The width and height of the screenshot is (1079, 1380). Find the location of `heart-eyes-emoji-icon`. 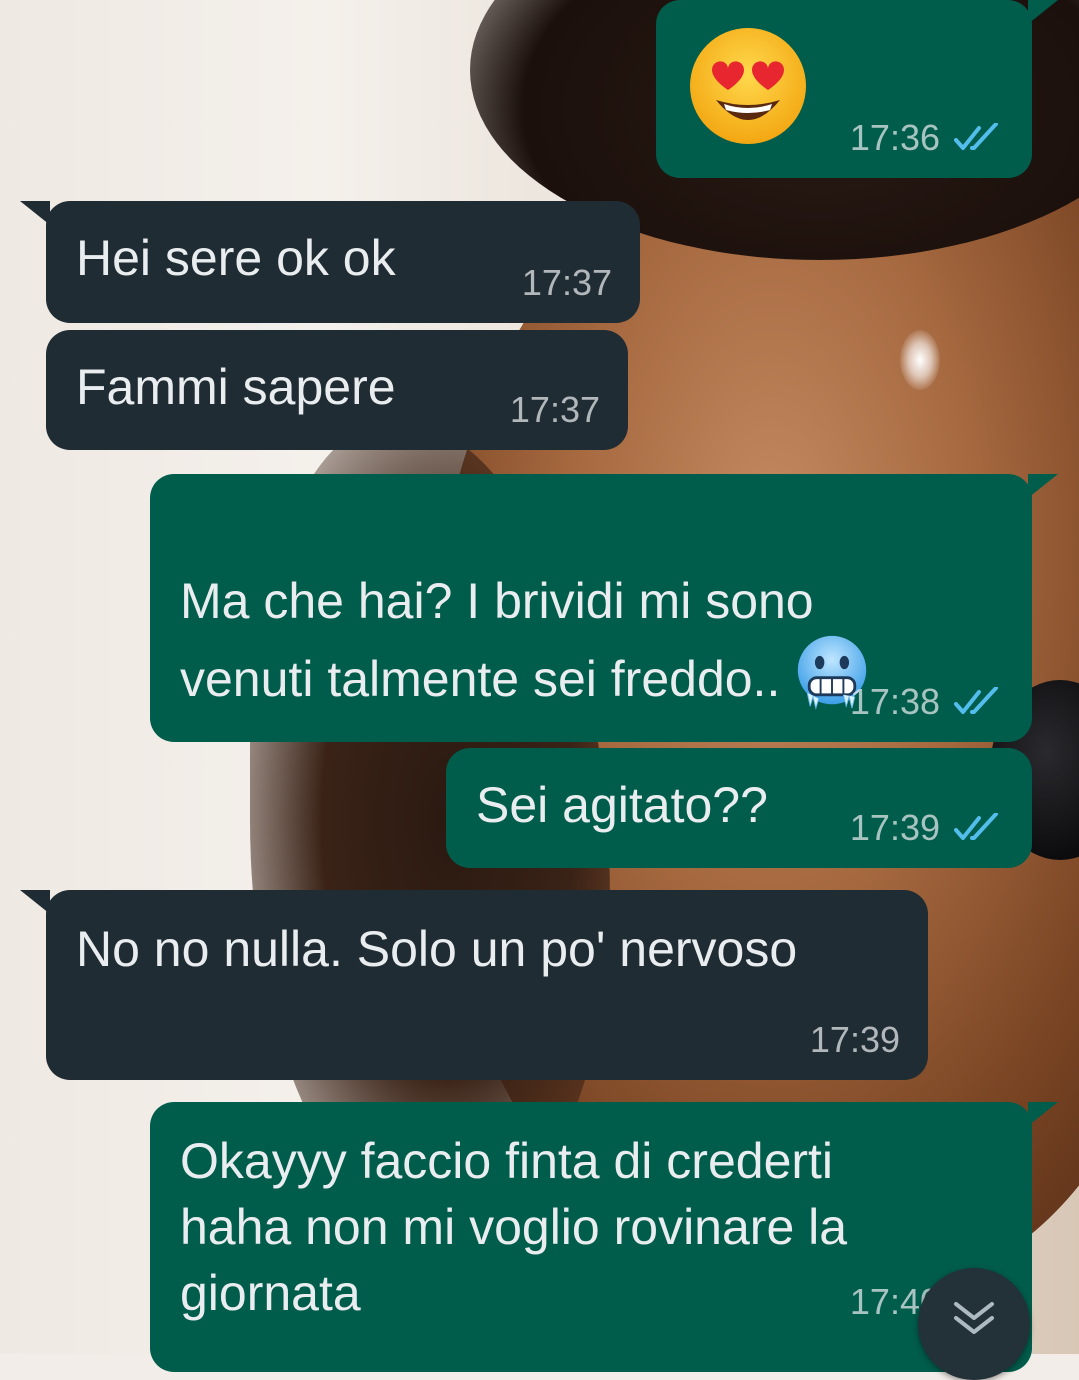

heart-eyes-emoji-icon is located at coordinates (748, 86).